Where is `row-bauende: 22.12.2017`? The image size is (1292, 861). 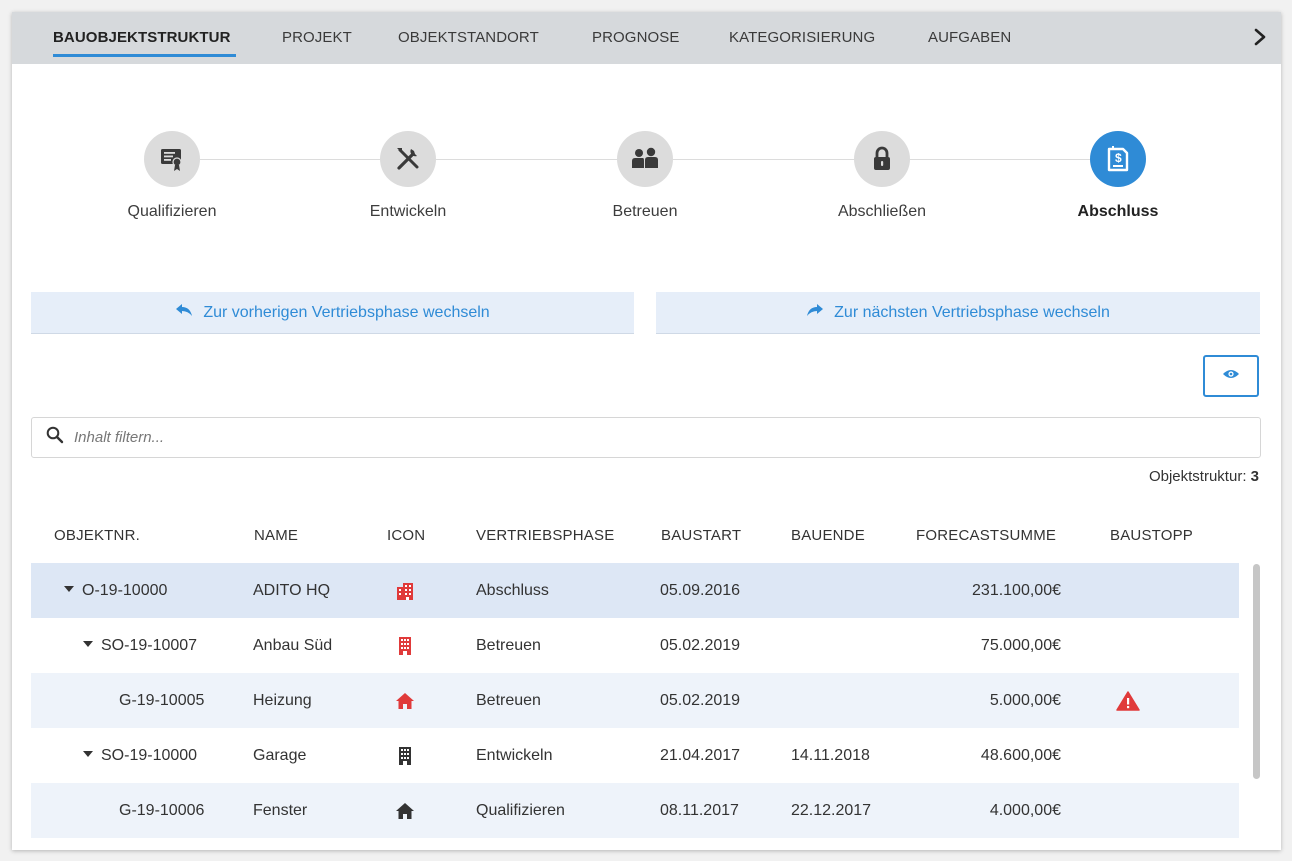 row-bauende: 22.12.2017 is located at coordinates (831, 810).